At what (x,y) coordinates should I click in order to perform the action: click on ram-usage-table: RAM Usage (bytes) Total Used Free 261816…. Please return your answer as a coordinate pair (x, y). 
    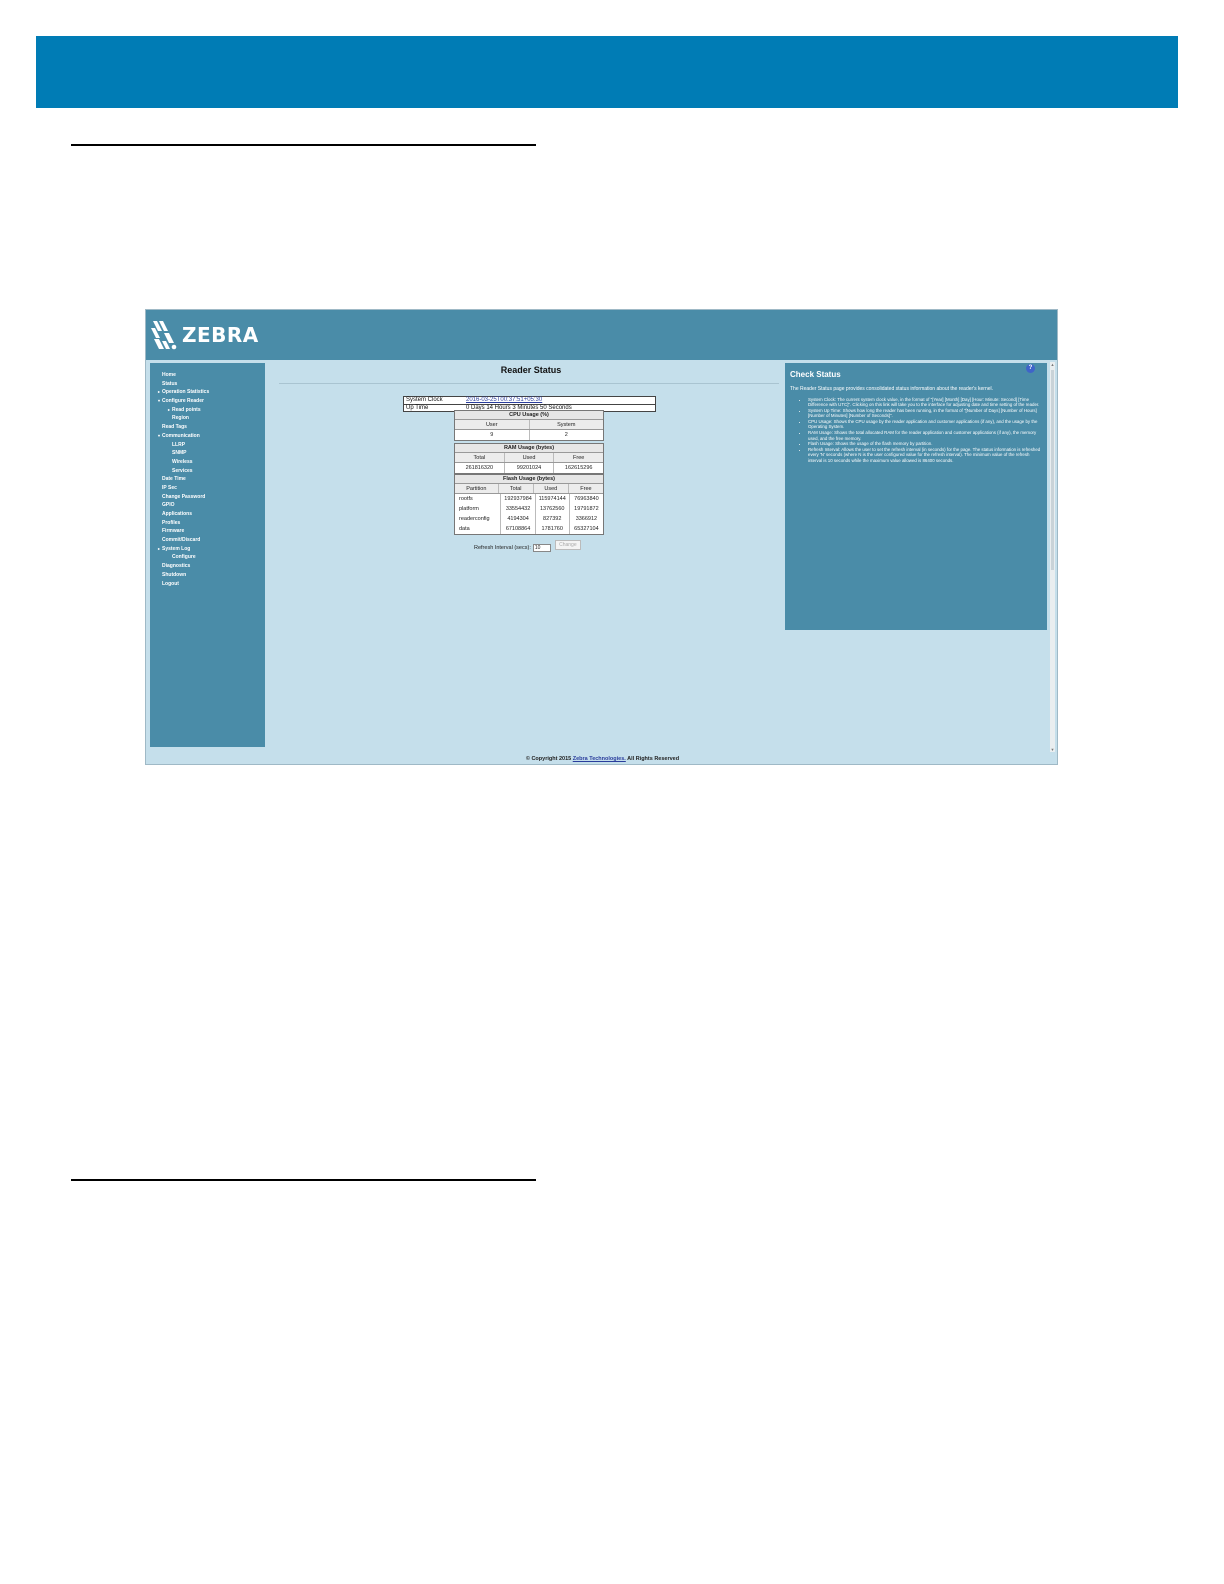
    Looking at the image, I should click on (529, 458).